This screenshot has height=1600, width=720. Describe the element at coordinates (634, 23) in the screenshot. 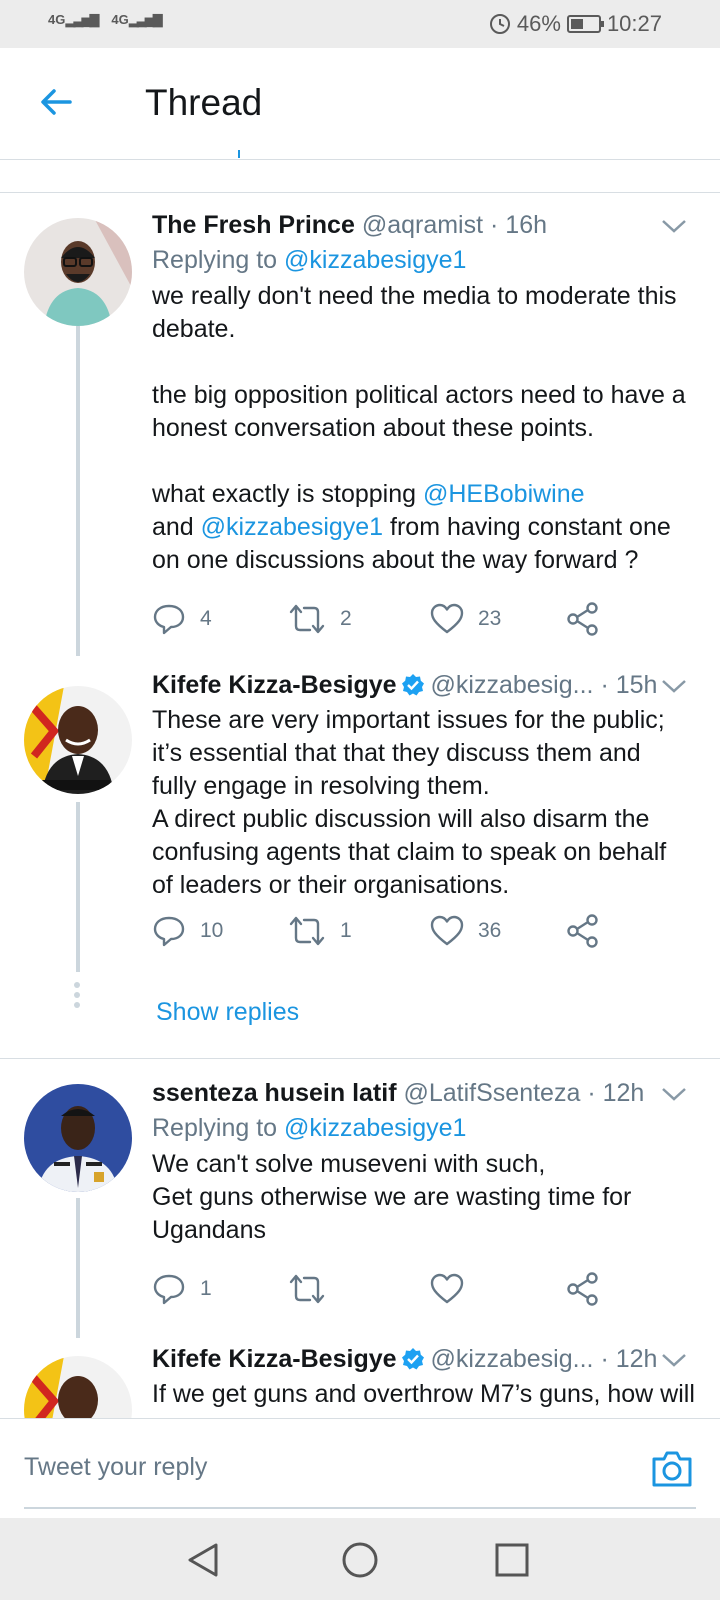

I see `clock: 10:27` at that location.